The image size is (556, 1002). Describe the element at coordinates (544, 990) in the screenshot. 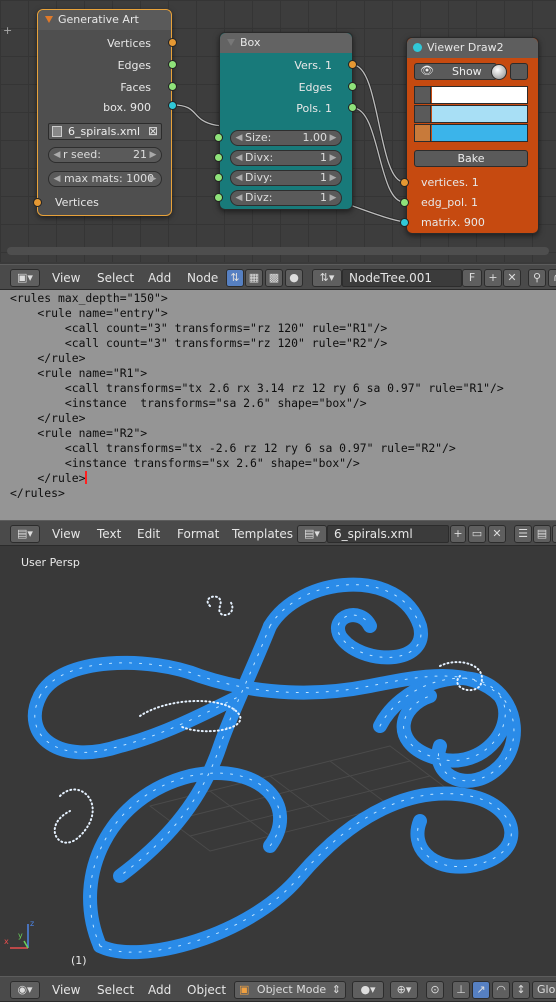

I see `orientation-select: Glo` at that location.